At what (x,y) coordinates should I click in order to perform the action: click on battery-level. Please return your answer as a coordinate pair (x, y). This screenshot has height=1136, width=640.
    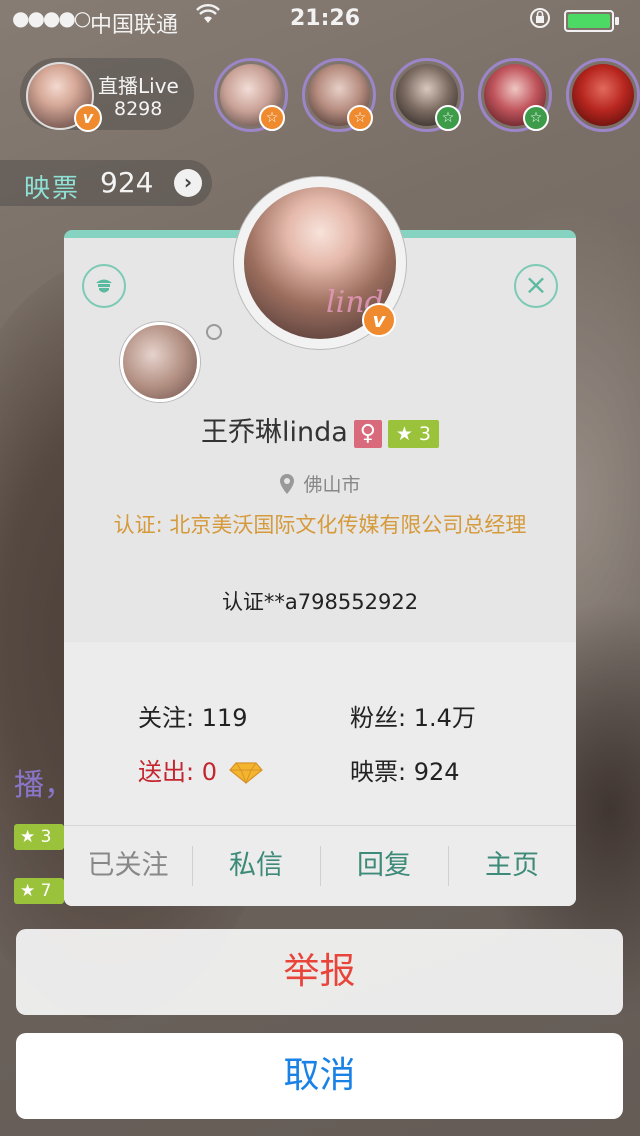
    Looking at the image, I should click on (589, 21).